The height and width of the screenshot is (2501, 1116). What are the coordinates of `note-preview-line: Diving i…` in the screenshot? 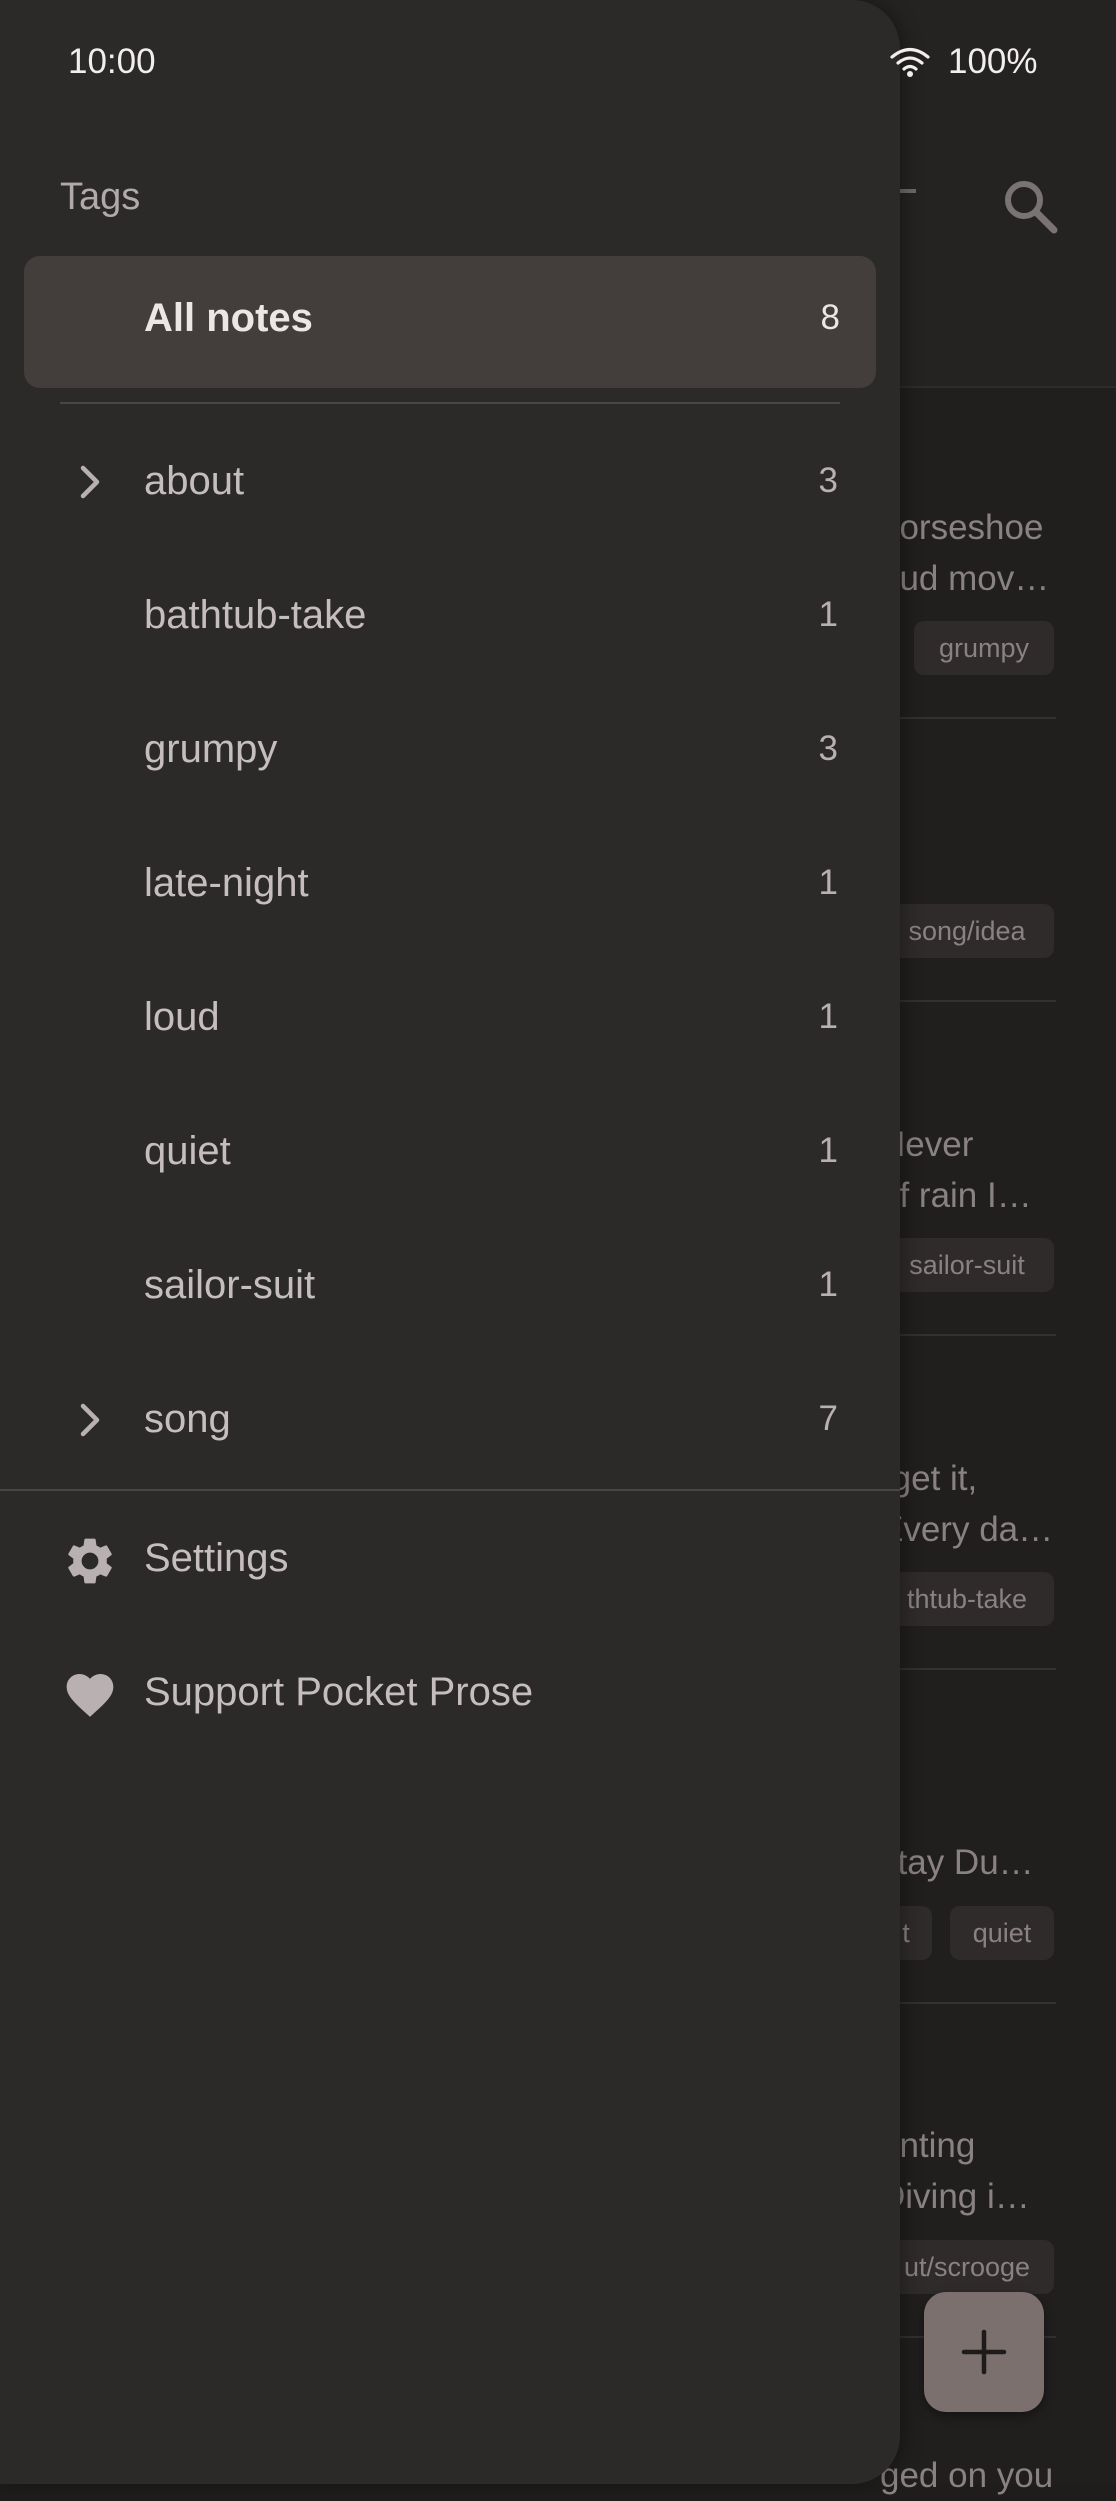 It's located at (973, 2196).